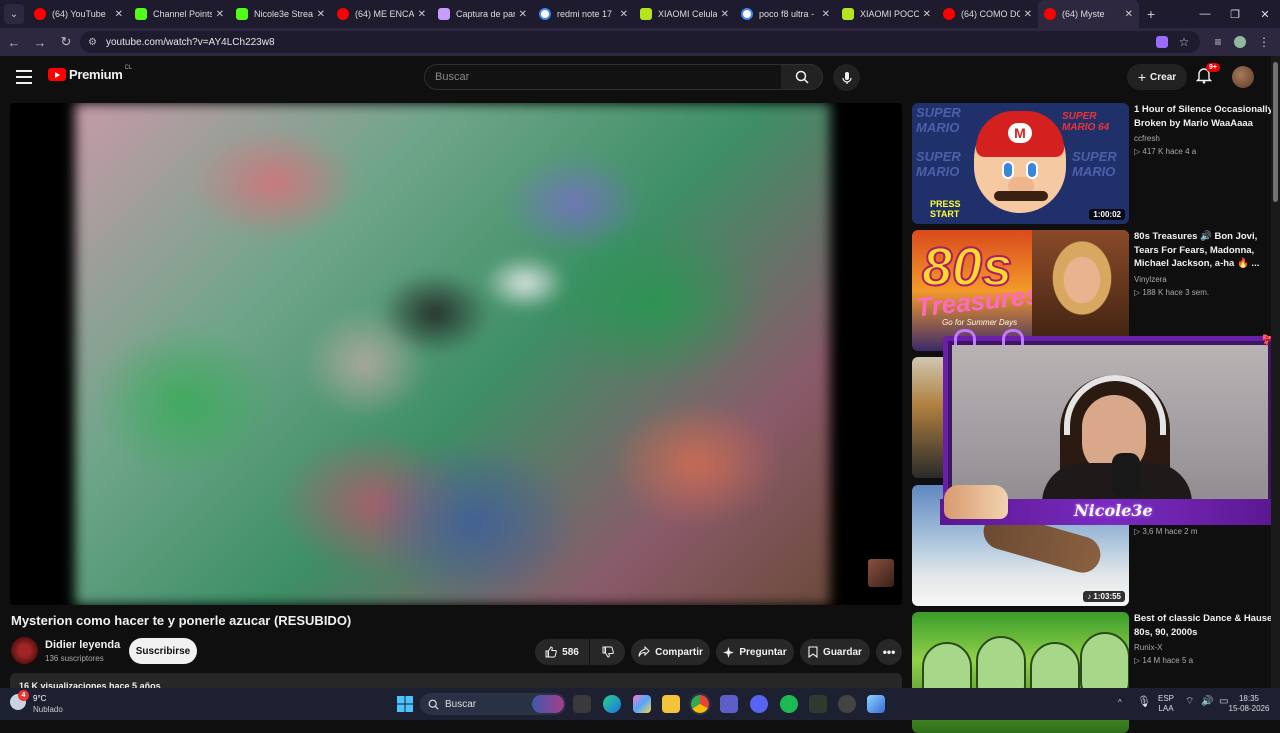 The width and height of the screenshot is (1280, 733). I want to click on browser-tab: (64) YouTube ✕, so click(78, 14).